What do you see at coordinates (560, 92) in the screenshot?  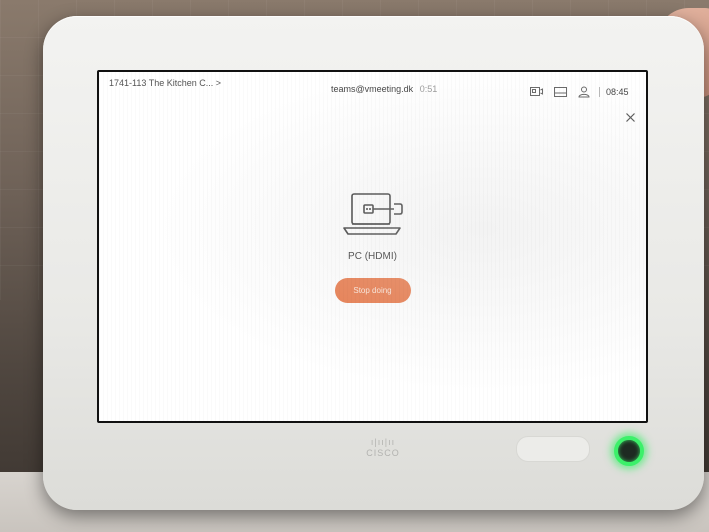 I see `layout-icon` at bounding box center [560, 92].